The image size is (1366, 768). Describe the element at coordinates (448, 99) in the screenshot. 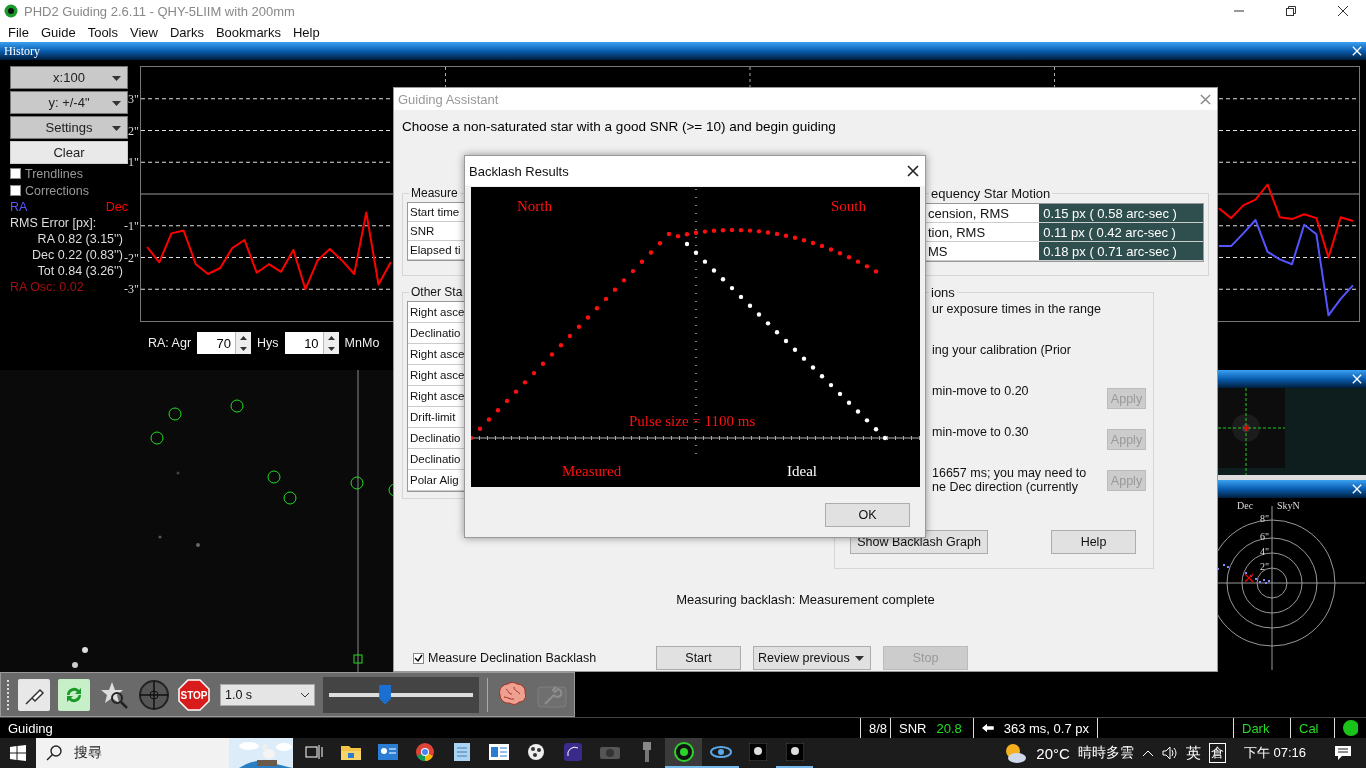

I see `dialog-title: Guiding Assistant` at that location.